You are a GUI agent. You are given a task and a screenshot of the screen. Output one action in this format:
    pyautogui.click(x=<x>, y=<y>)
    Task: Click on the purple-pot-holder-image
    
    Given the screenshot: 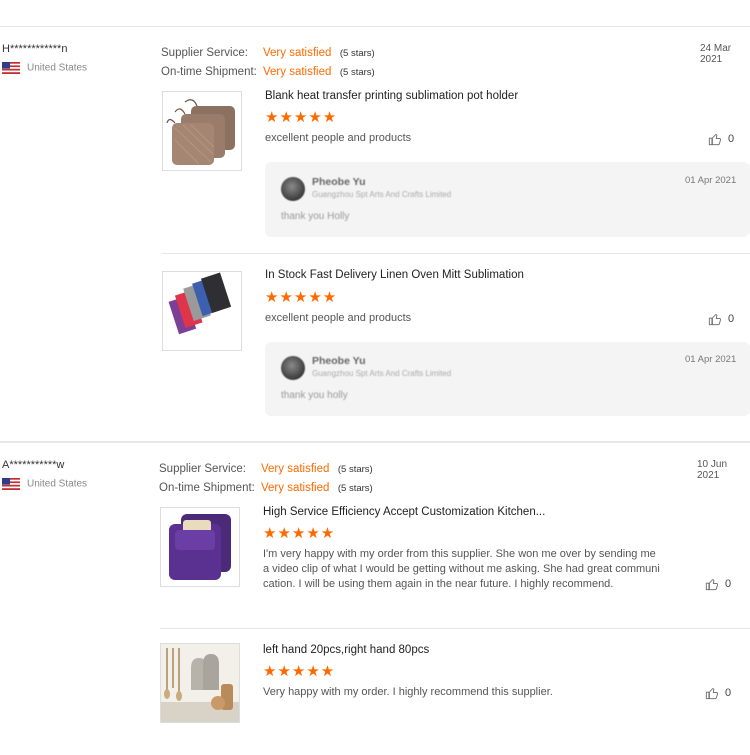 What is the action you would take?
    pyautogui.click(x=200, y=547)
    